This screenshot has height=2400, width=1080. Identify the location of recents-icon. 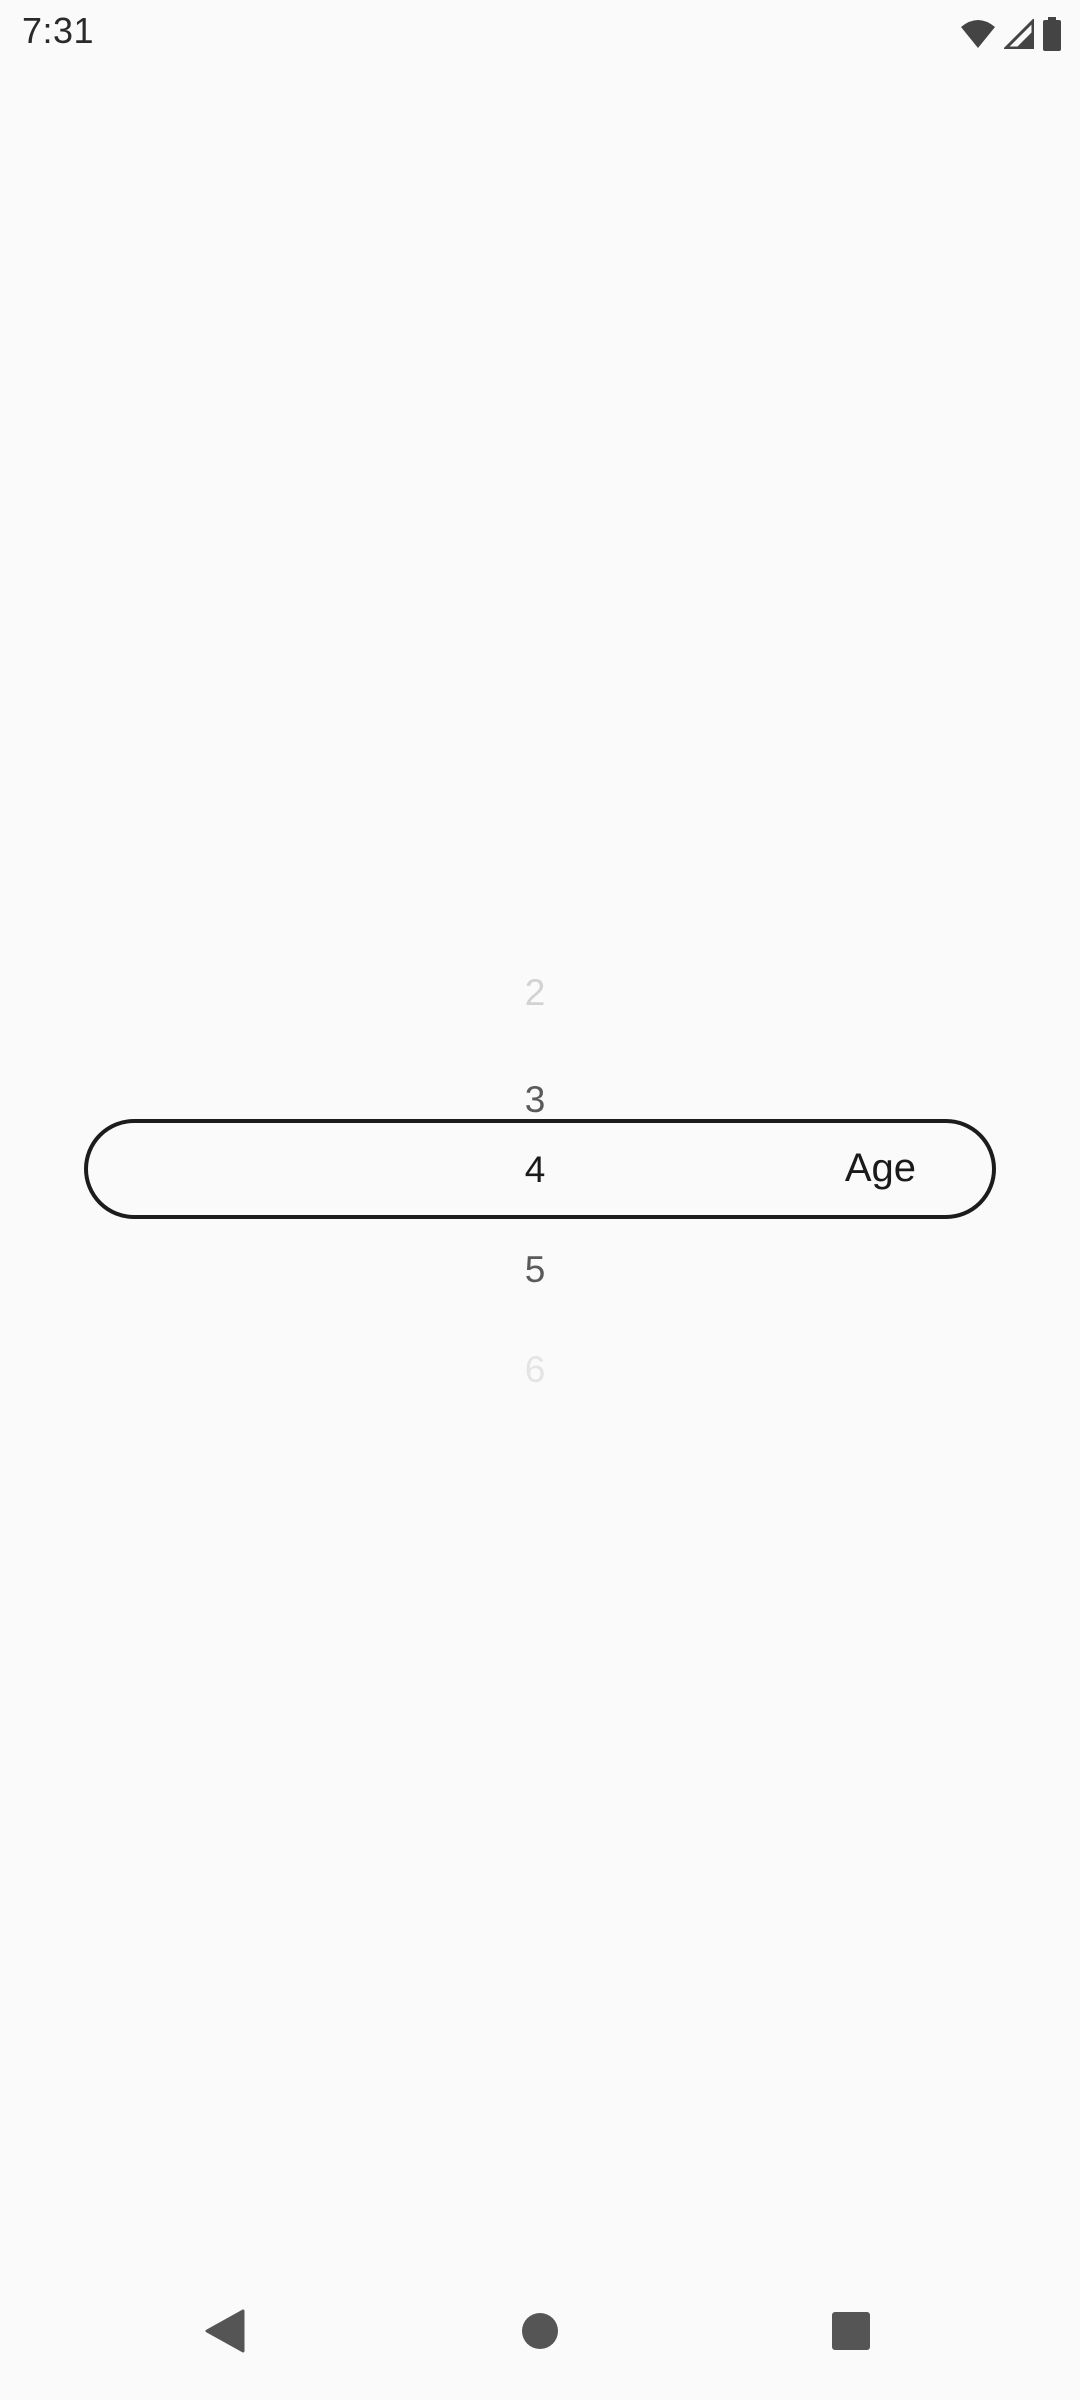
(851, 2333).